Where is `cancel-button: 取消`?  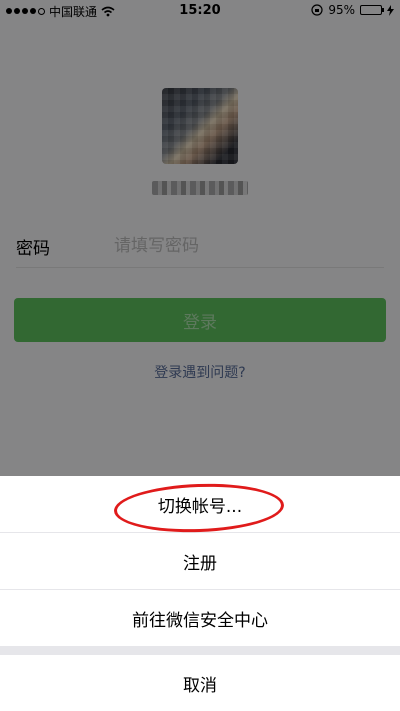
cancel-button: 取消 is located at coordinates (200, 683).